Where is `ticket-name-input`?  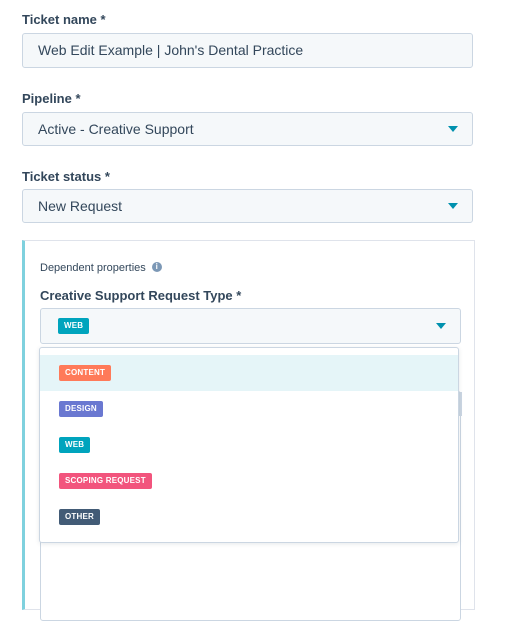
ticket-name-input is located at coordinates (248, 50).